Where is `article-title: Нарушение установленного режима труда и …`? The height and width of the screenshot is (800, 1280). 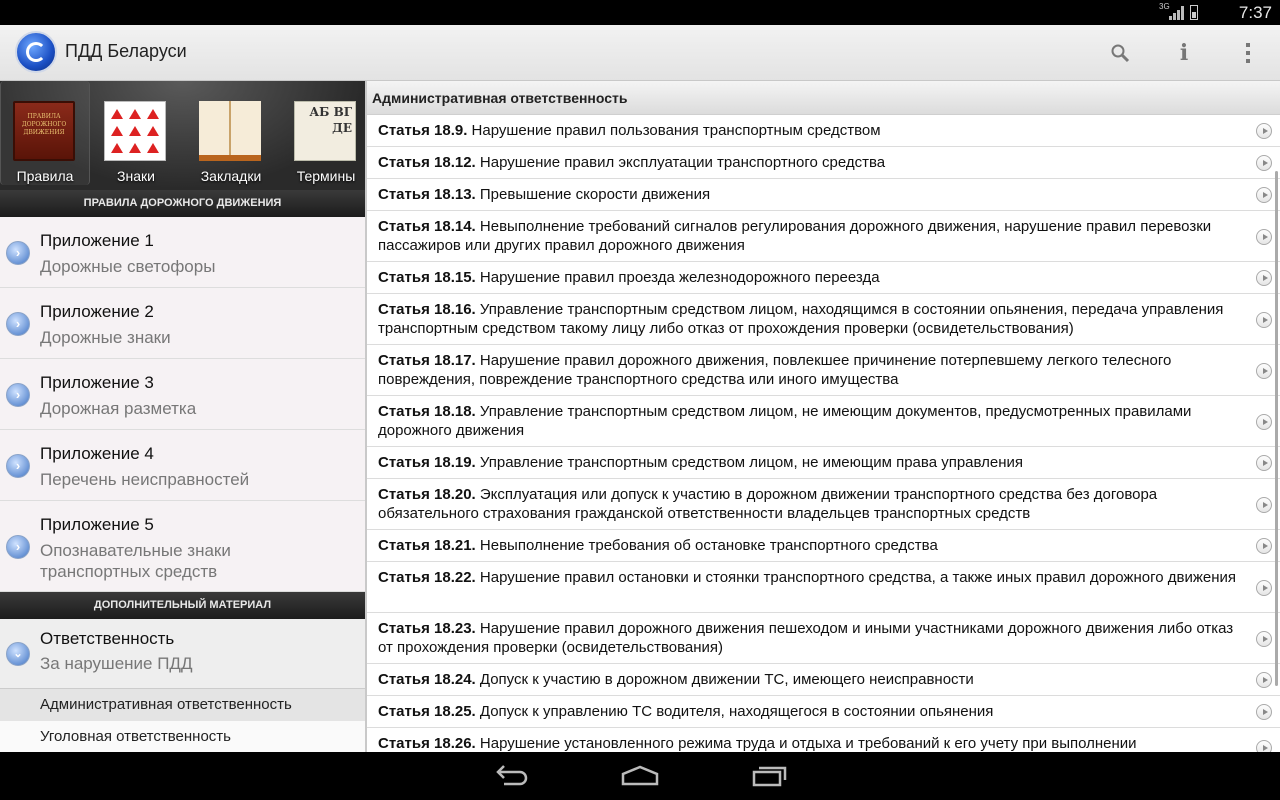 article-title: Нарушение установленного режима труда и … is located at coordinates (808, 743).